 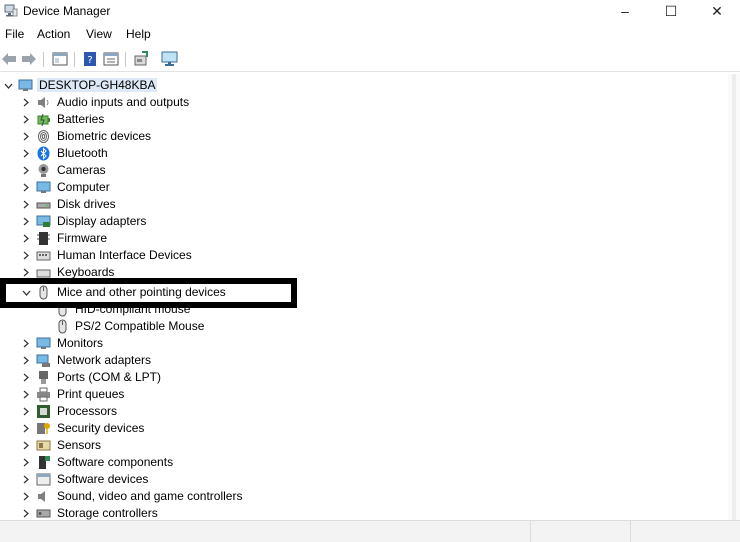 I want to click on tree-item: Storage controllers, so click(x=360, y=512).